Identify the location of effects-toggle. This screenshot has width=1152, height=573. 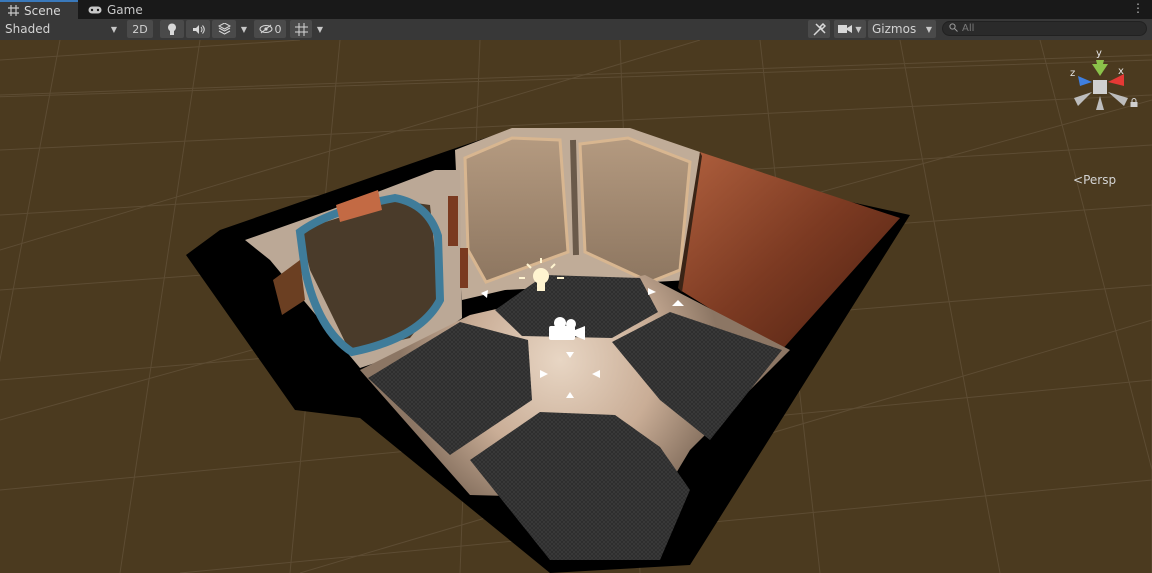
(224, 29).